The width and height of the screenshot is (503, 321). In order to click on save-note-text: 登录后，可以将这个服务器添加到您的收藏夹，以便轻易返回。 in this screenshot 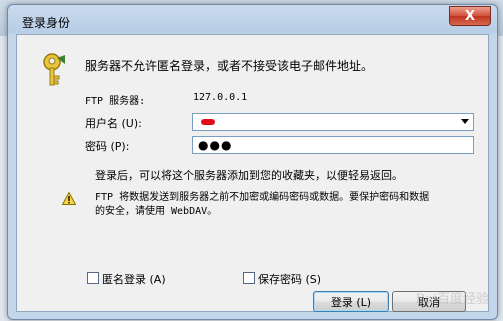, I will do `click(249, 175)`.